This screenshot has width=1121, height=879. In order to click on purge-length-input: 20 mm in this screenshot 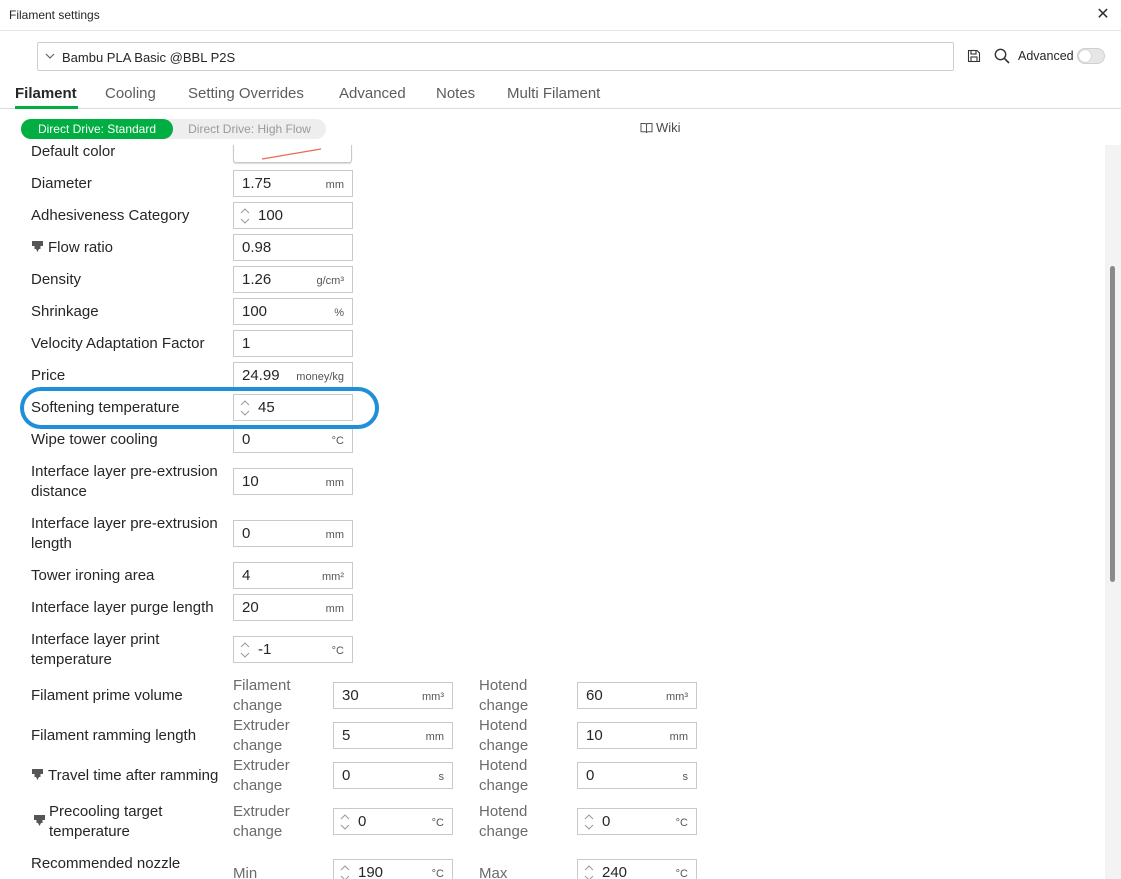, I will do `click(293, 607)`.